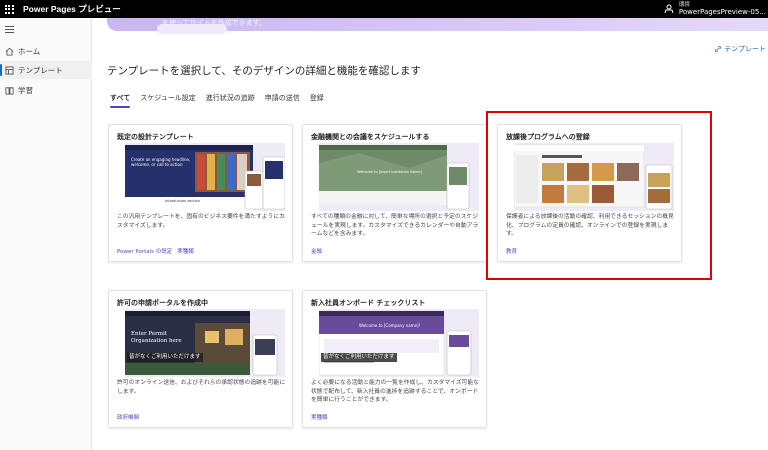 The image size is (768, 450). I want to click on card-preview-image: Welcome to [Insert Institution Name], so click(399, 177).